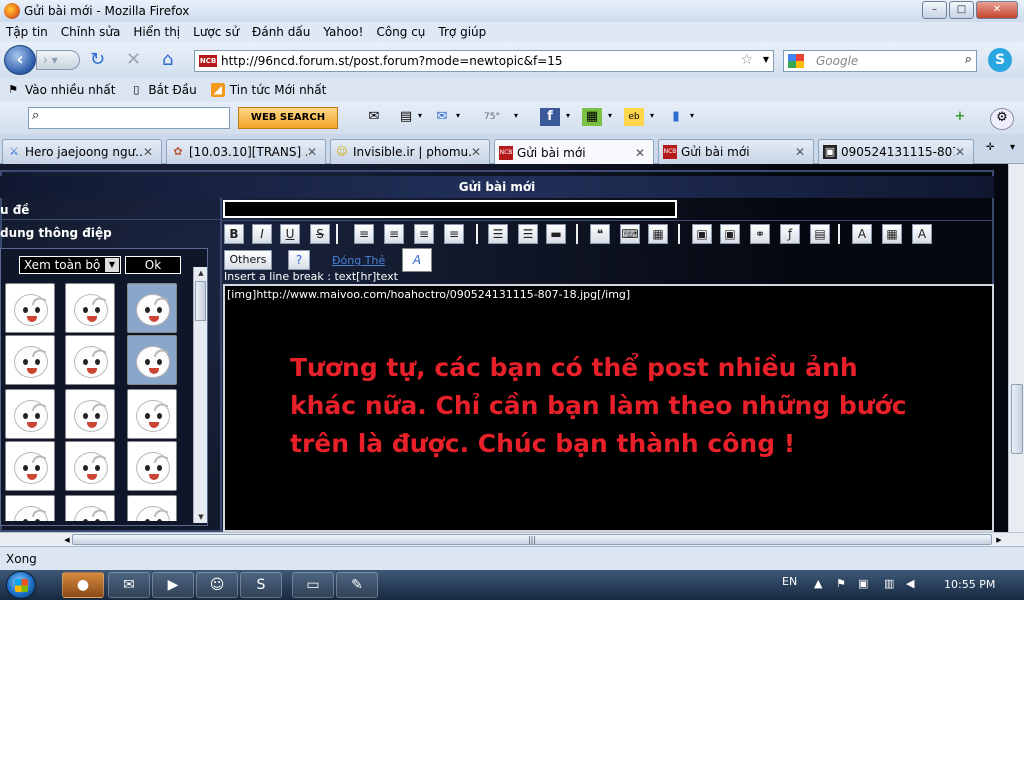 This screenshot has height=768, width=1024. I want to click on tab-6: ▣ 090524131115-807-... ✕, so click(896, 151).